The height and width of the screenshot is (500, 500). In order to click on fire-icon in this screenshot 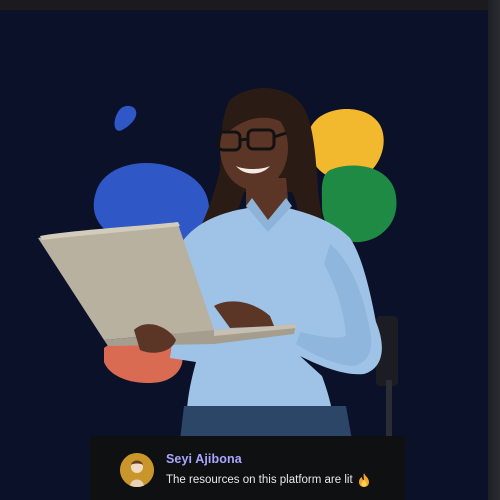, I will do `click(363, 480)`.